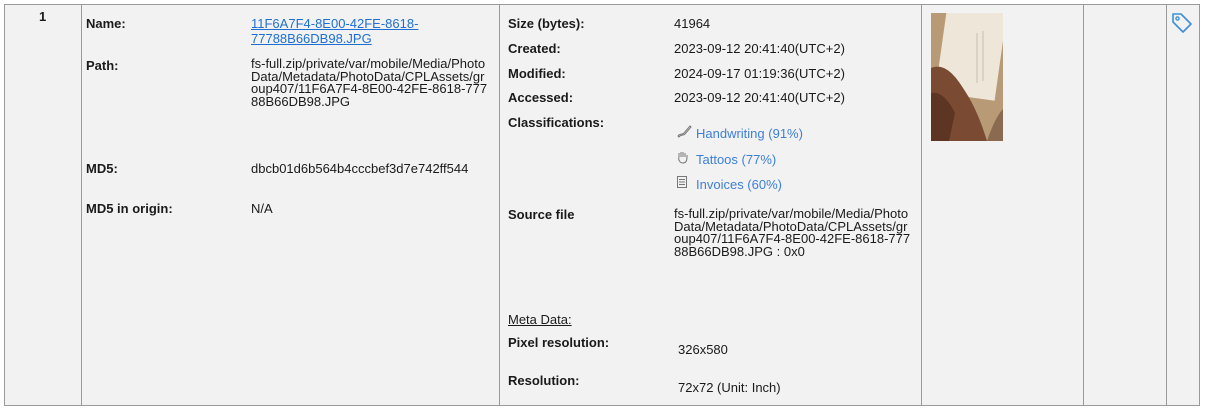  What do you see at coordinates (537, 73) in the screenshot?
I see `modified-label: Modified:` at bounding box center [537, 73].